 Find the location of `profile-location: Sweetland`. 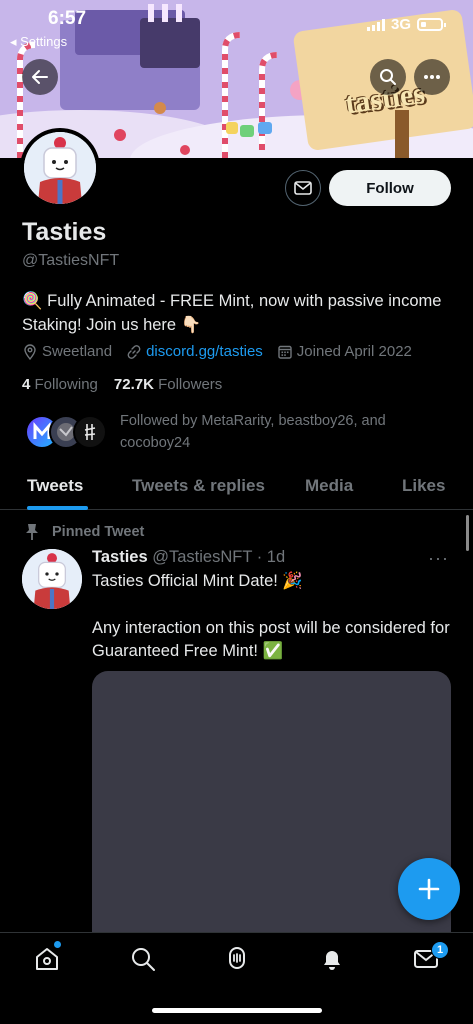

profile-location: Sweetland is located at coordinates (67, 351).